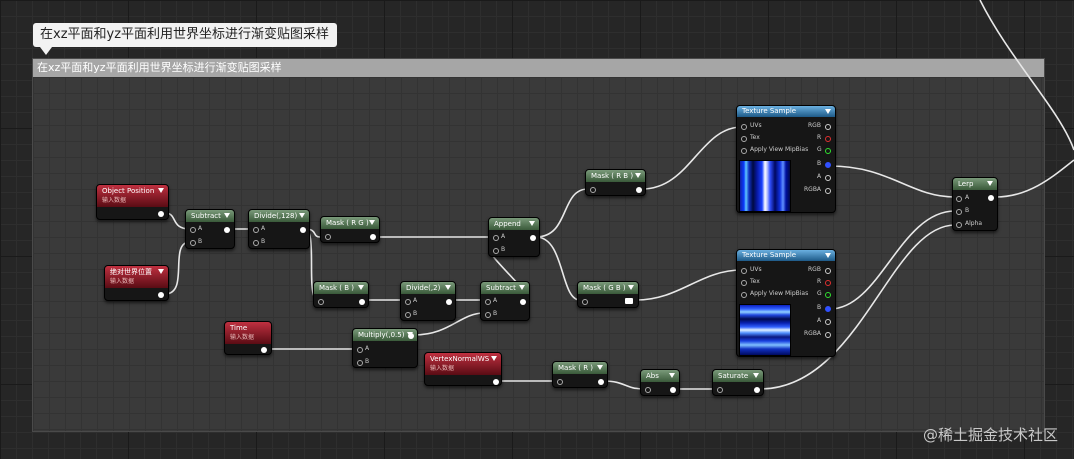 Image resolution: width=1074 pixels, height=459 pixels. What do you see at coordinates (136, 283) in the screenshot?
I see `node-world-position: 绝对世界位置 输入数据` at bounding box center [136, 283].